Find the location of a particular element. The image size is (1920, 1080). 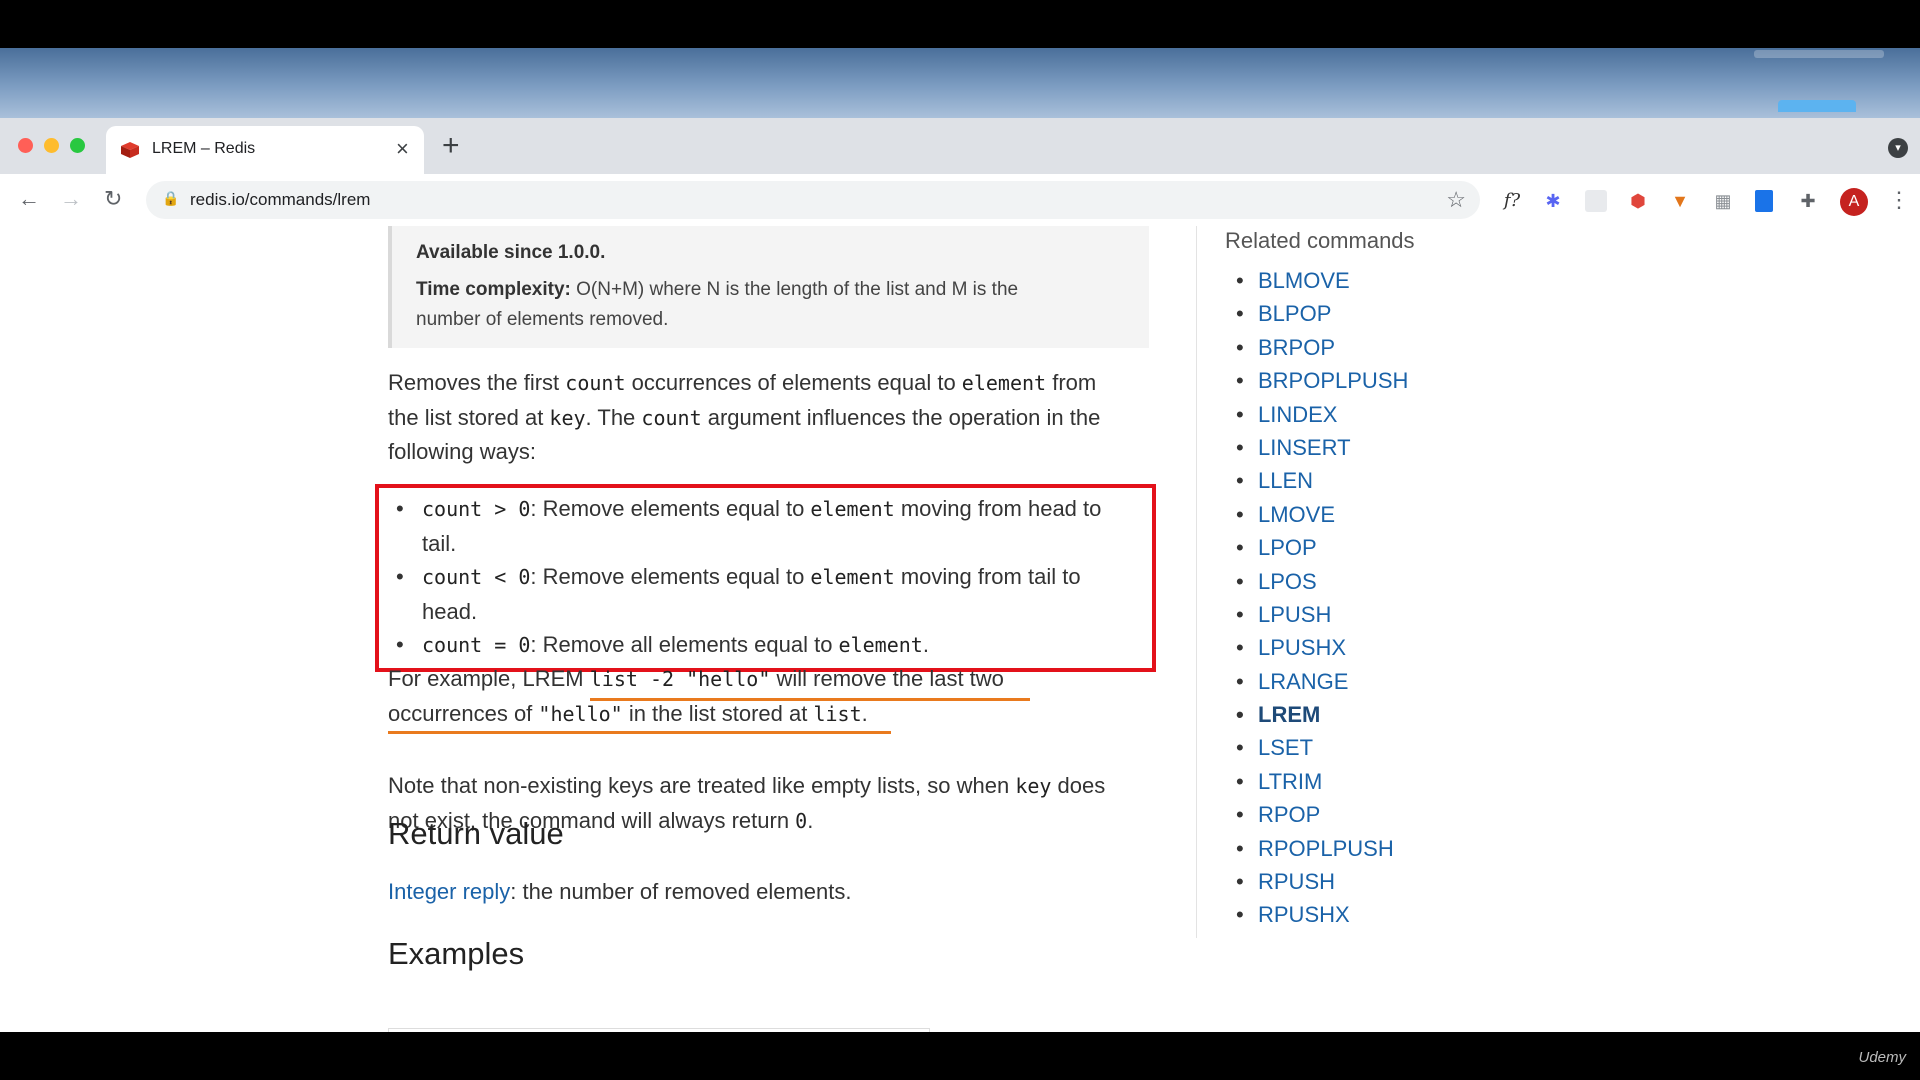

zoom-window-button is located at coordinates (77, 145).